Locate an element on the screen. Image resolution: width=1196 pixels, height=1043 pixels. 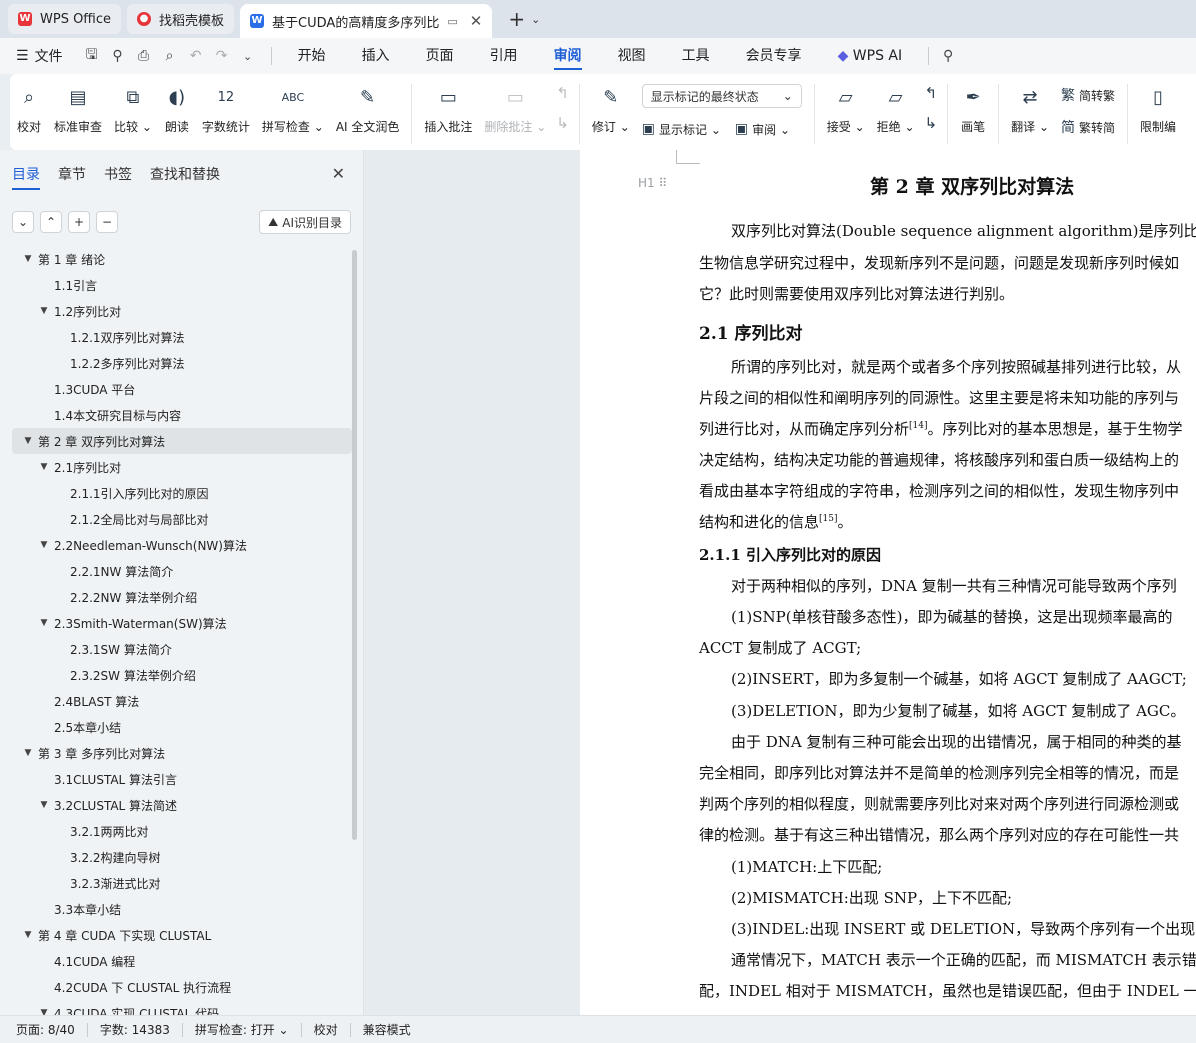
menu-review: 审阅 is located at coordinates (568, 56).